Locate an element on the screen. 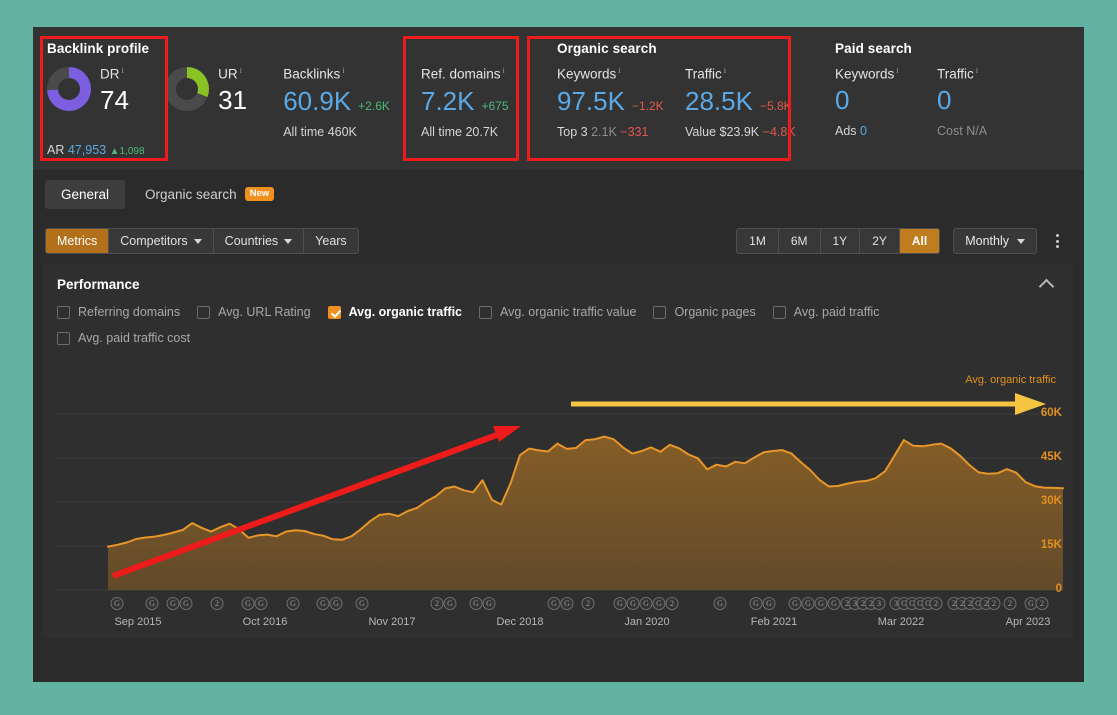  metrics-button-label: Metrics is located at coordinates (77, 241).